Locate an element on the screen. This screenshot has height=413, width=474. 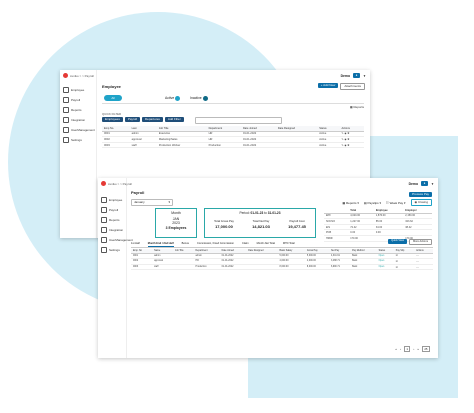
tab-mtd-total: MTD Total is located at coordinates (289, 244).